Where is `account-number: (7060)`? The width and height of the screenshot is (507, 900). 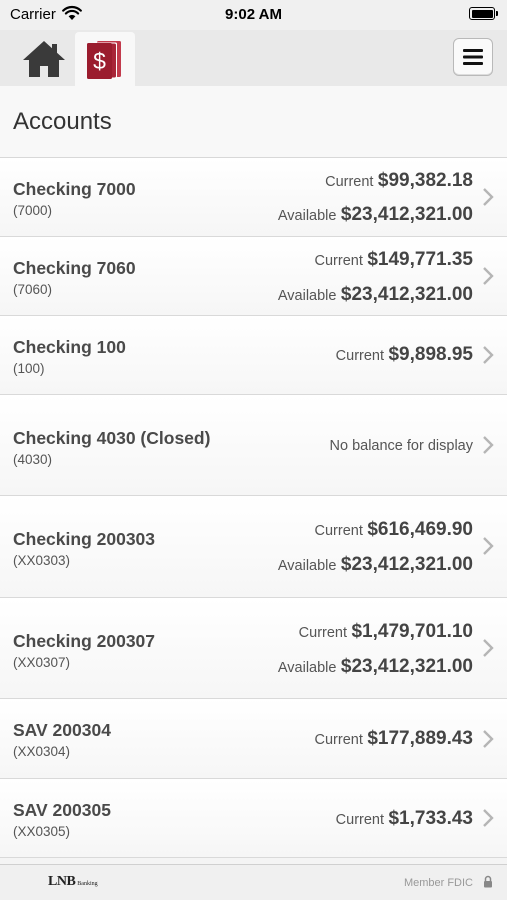
account-number: (7060) is located at coordinates (33, 289).